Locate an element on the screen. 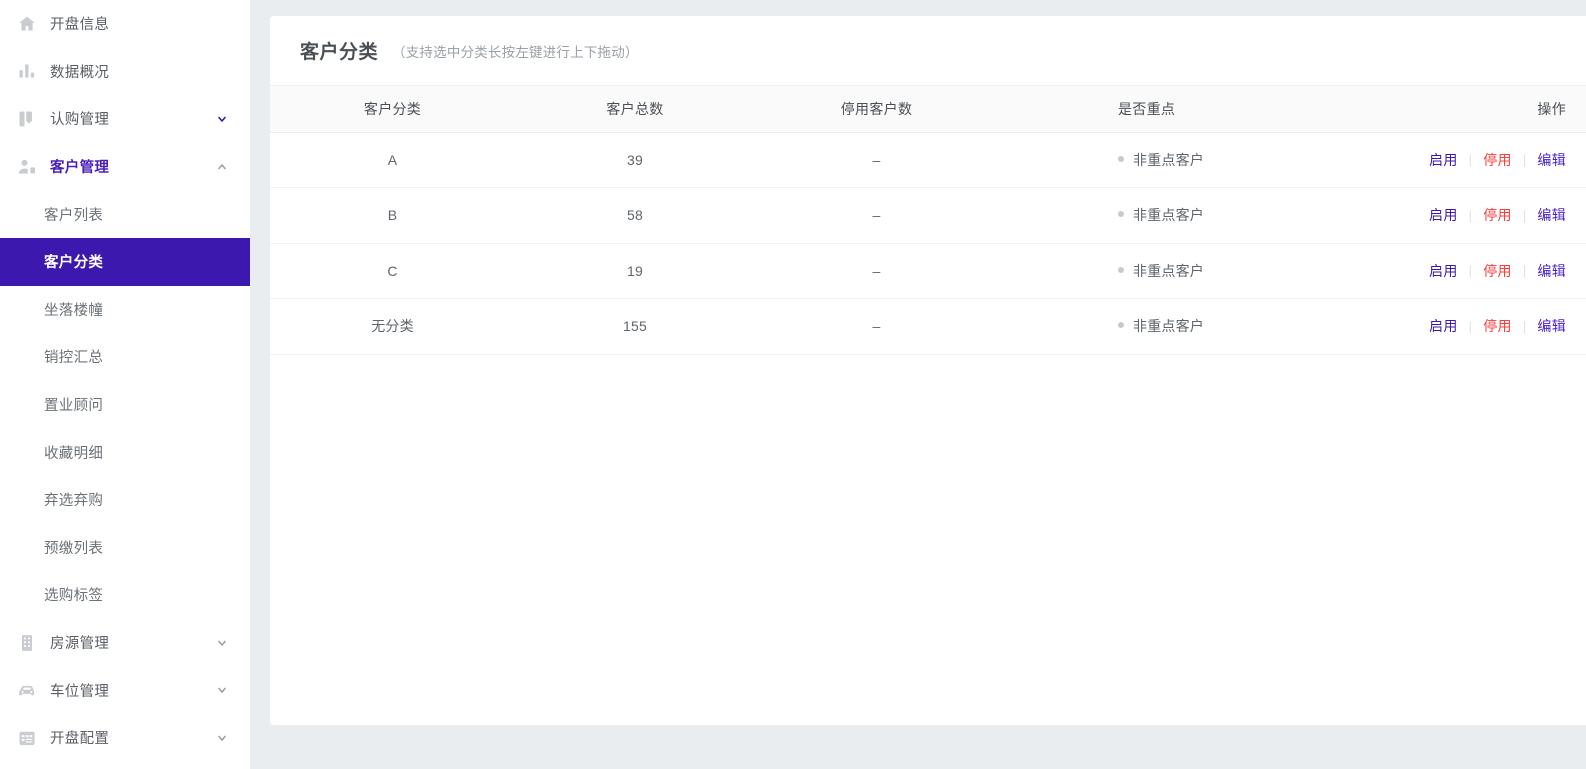 This screenshot has height=769, width=1586. home-icon is located at coordinates (27, 24).